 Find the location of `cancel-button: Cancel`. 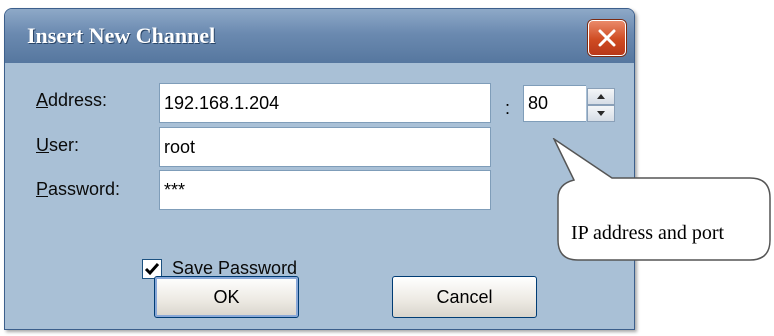

cancel-button: Cancel is located at coordinates (464, 297).